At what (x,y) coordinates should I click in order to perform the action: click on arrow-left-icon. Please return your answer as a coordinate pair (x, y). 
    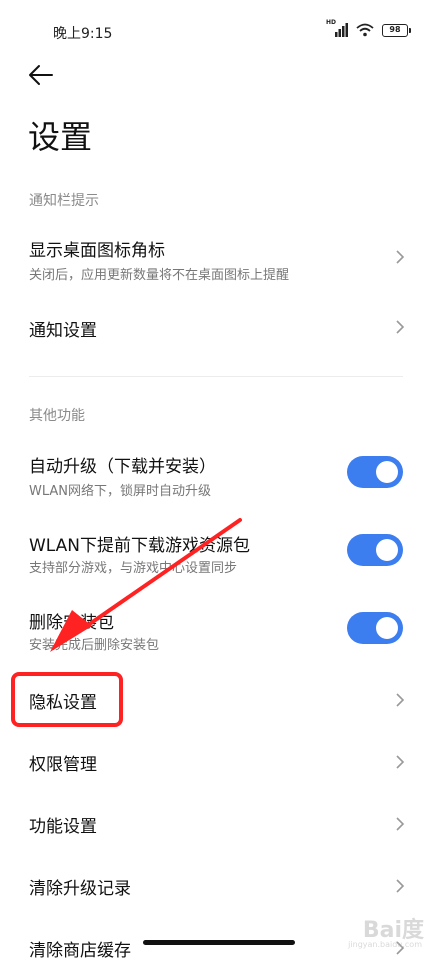
    Looking at the image, I should click on (41, 75).